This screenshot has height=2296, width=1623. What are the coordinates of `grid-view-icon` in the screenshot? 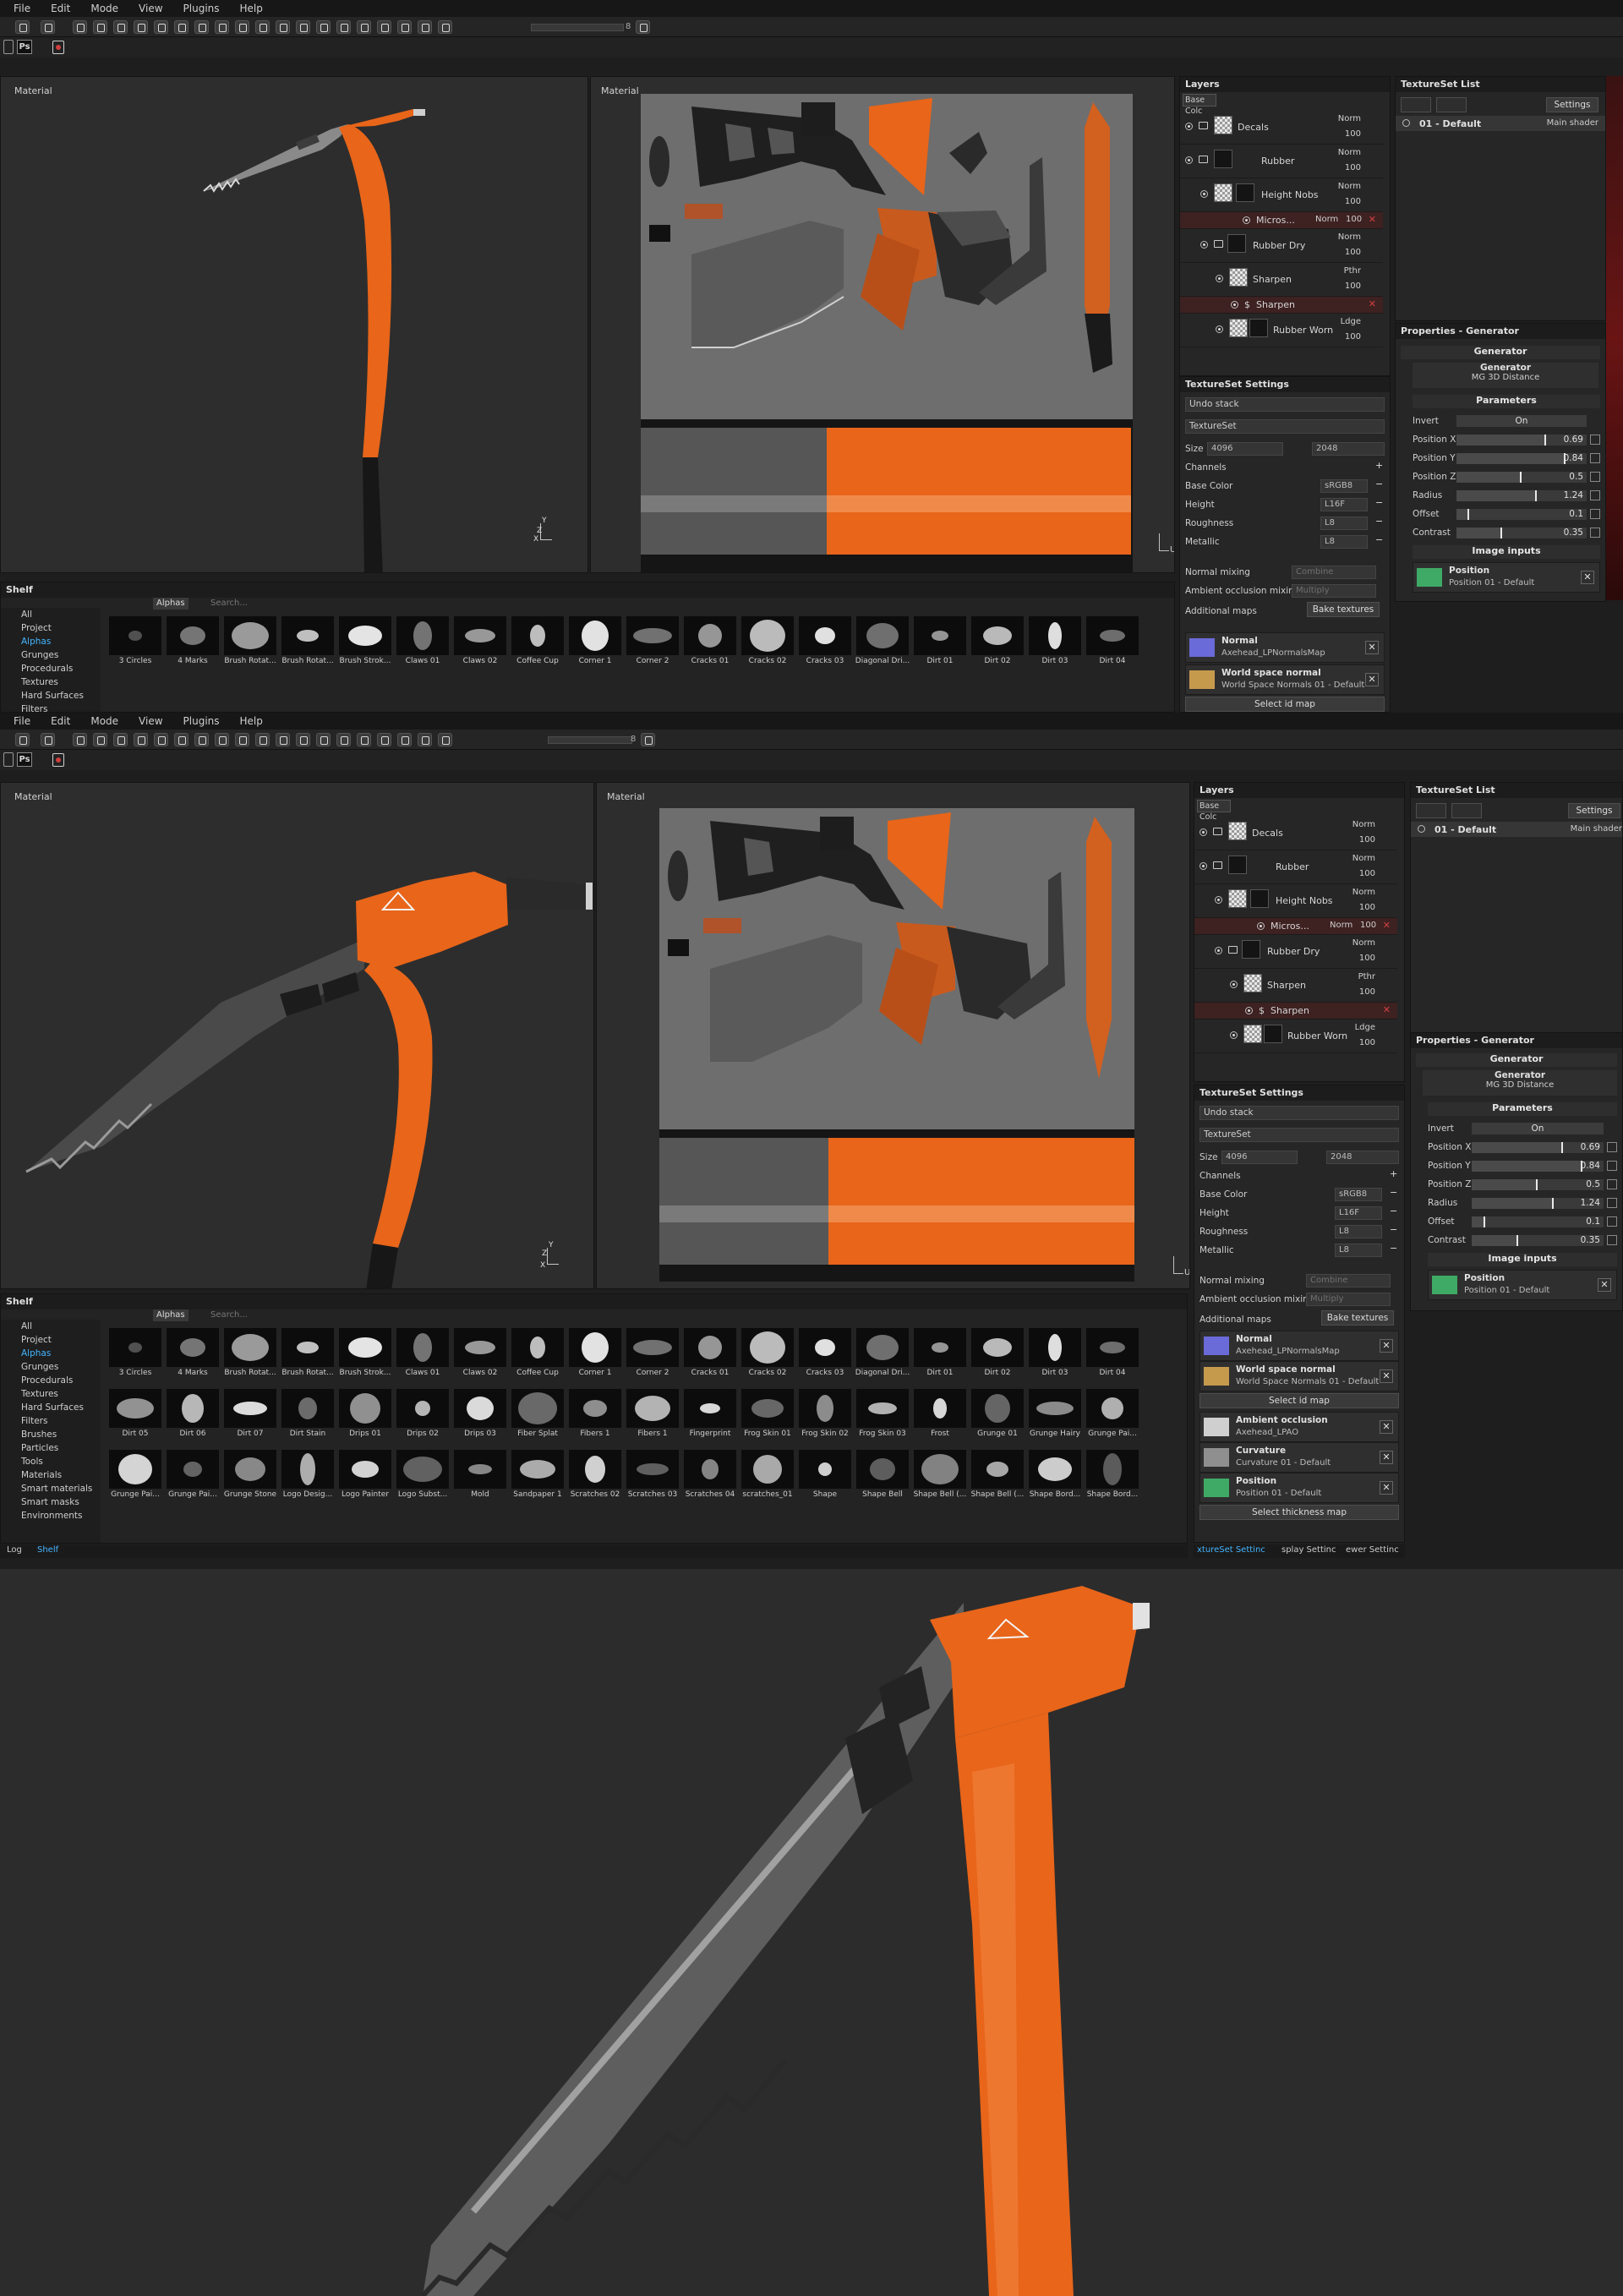 It's located at (324, 739).